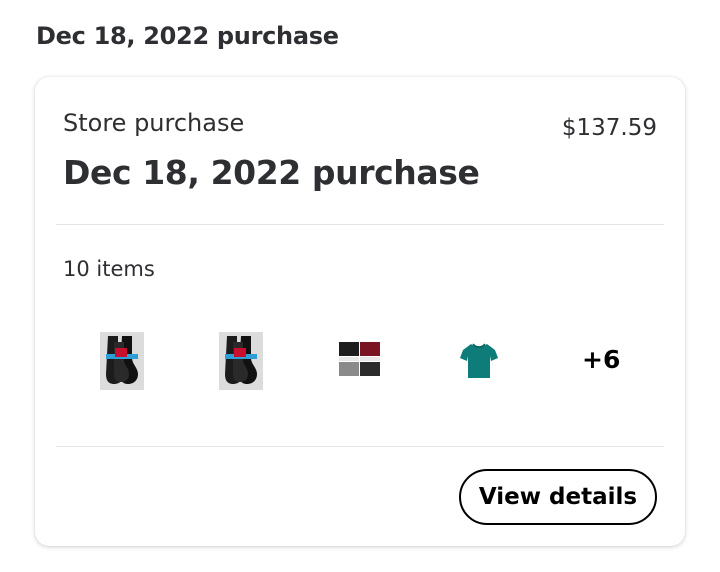 The width and height of the screenshot is (720, 572). I want to click on more-items-count: +6, so click(601, 359).